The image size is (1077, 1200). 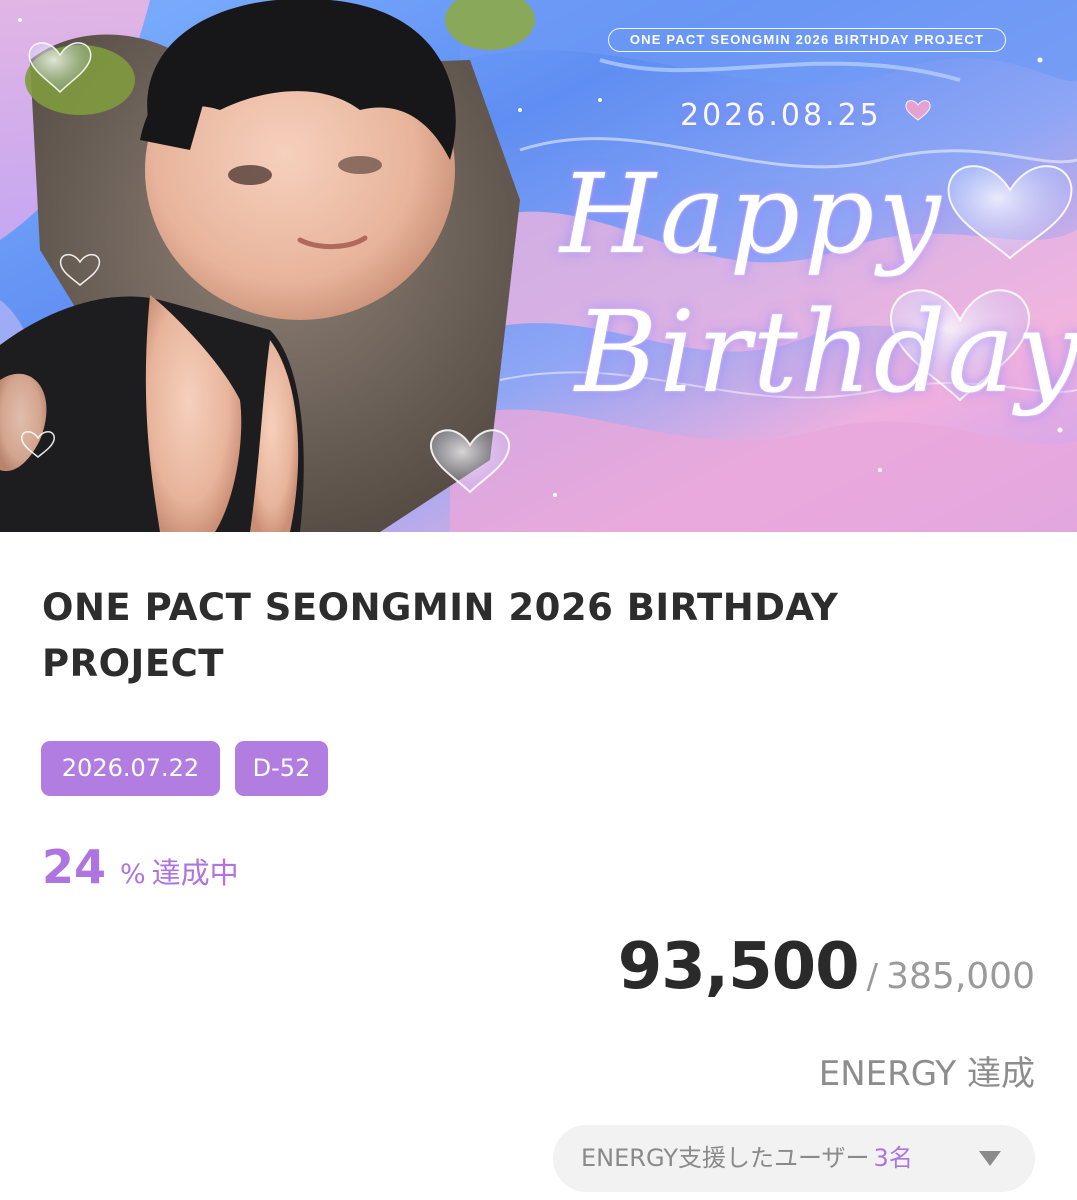 I want to click on supporters-dropdown: ENERGY支援したユーザー 3名, so click(x=794, y=1158).